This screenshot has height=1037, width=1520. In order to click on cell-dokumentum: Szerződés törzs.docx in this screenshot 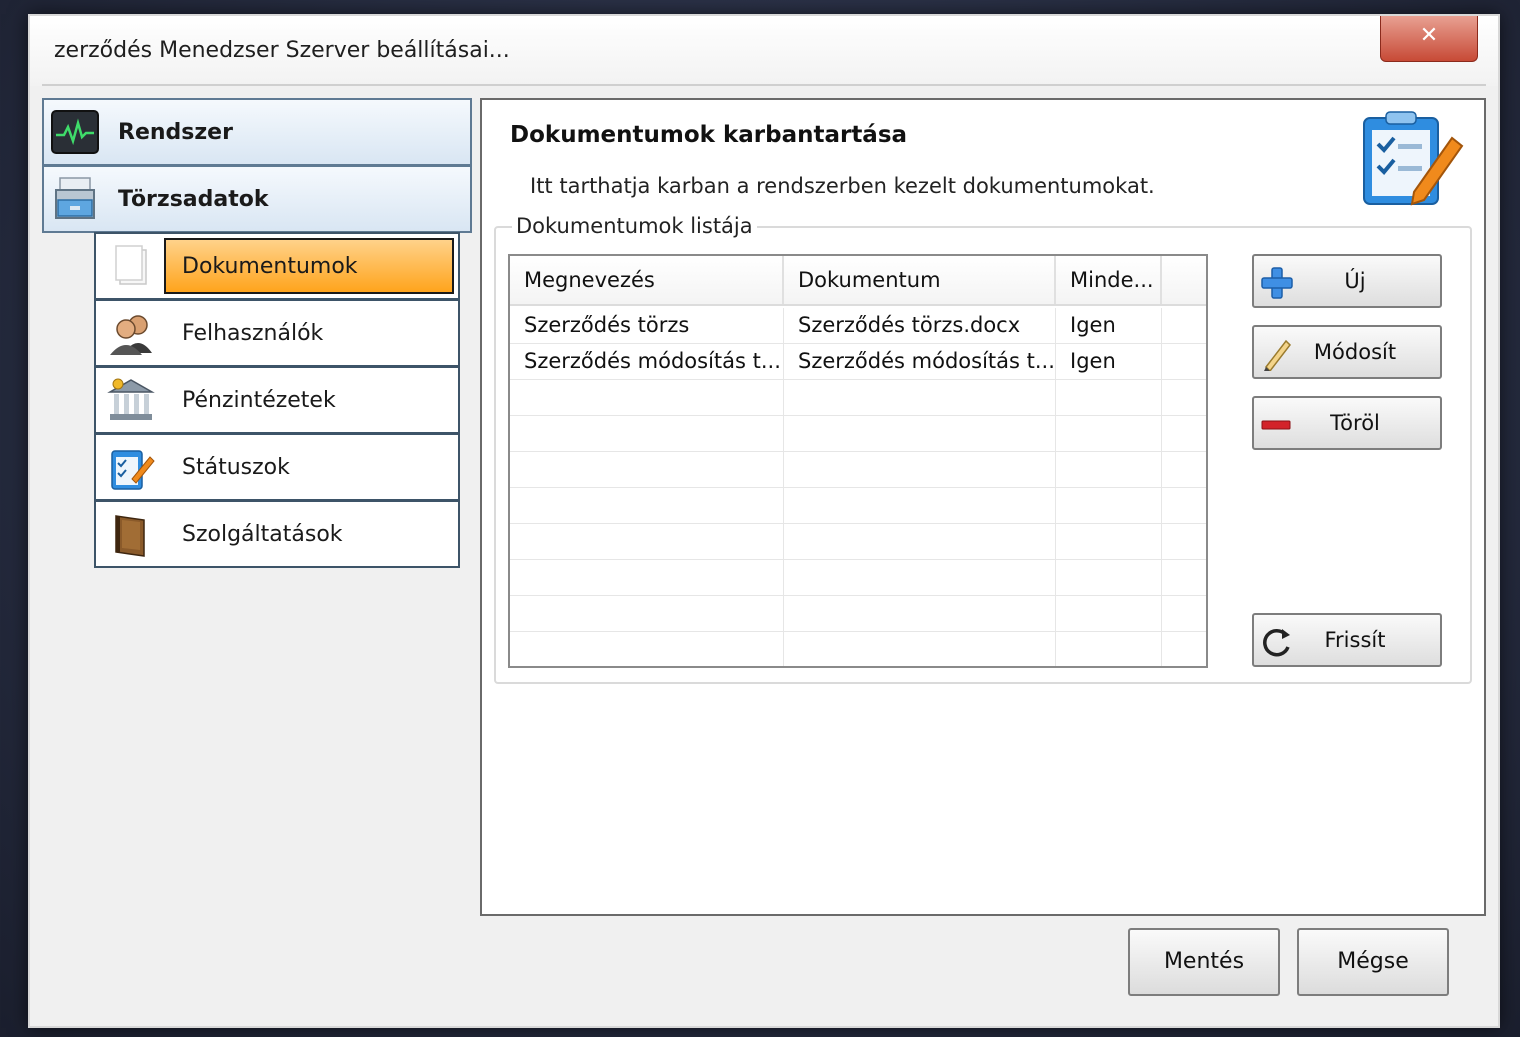, I will do `click(920, 325)`.